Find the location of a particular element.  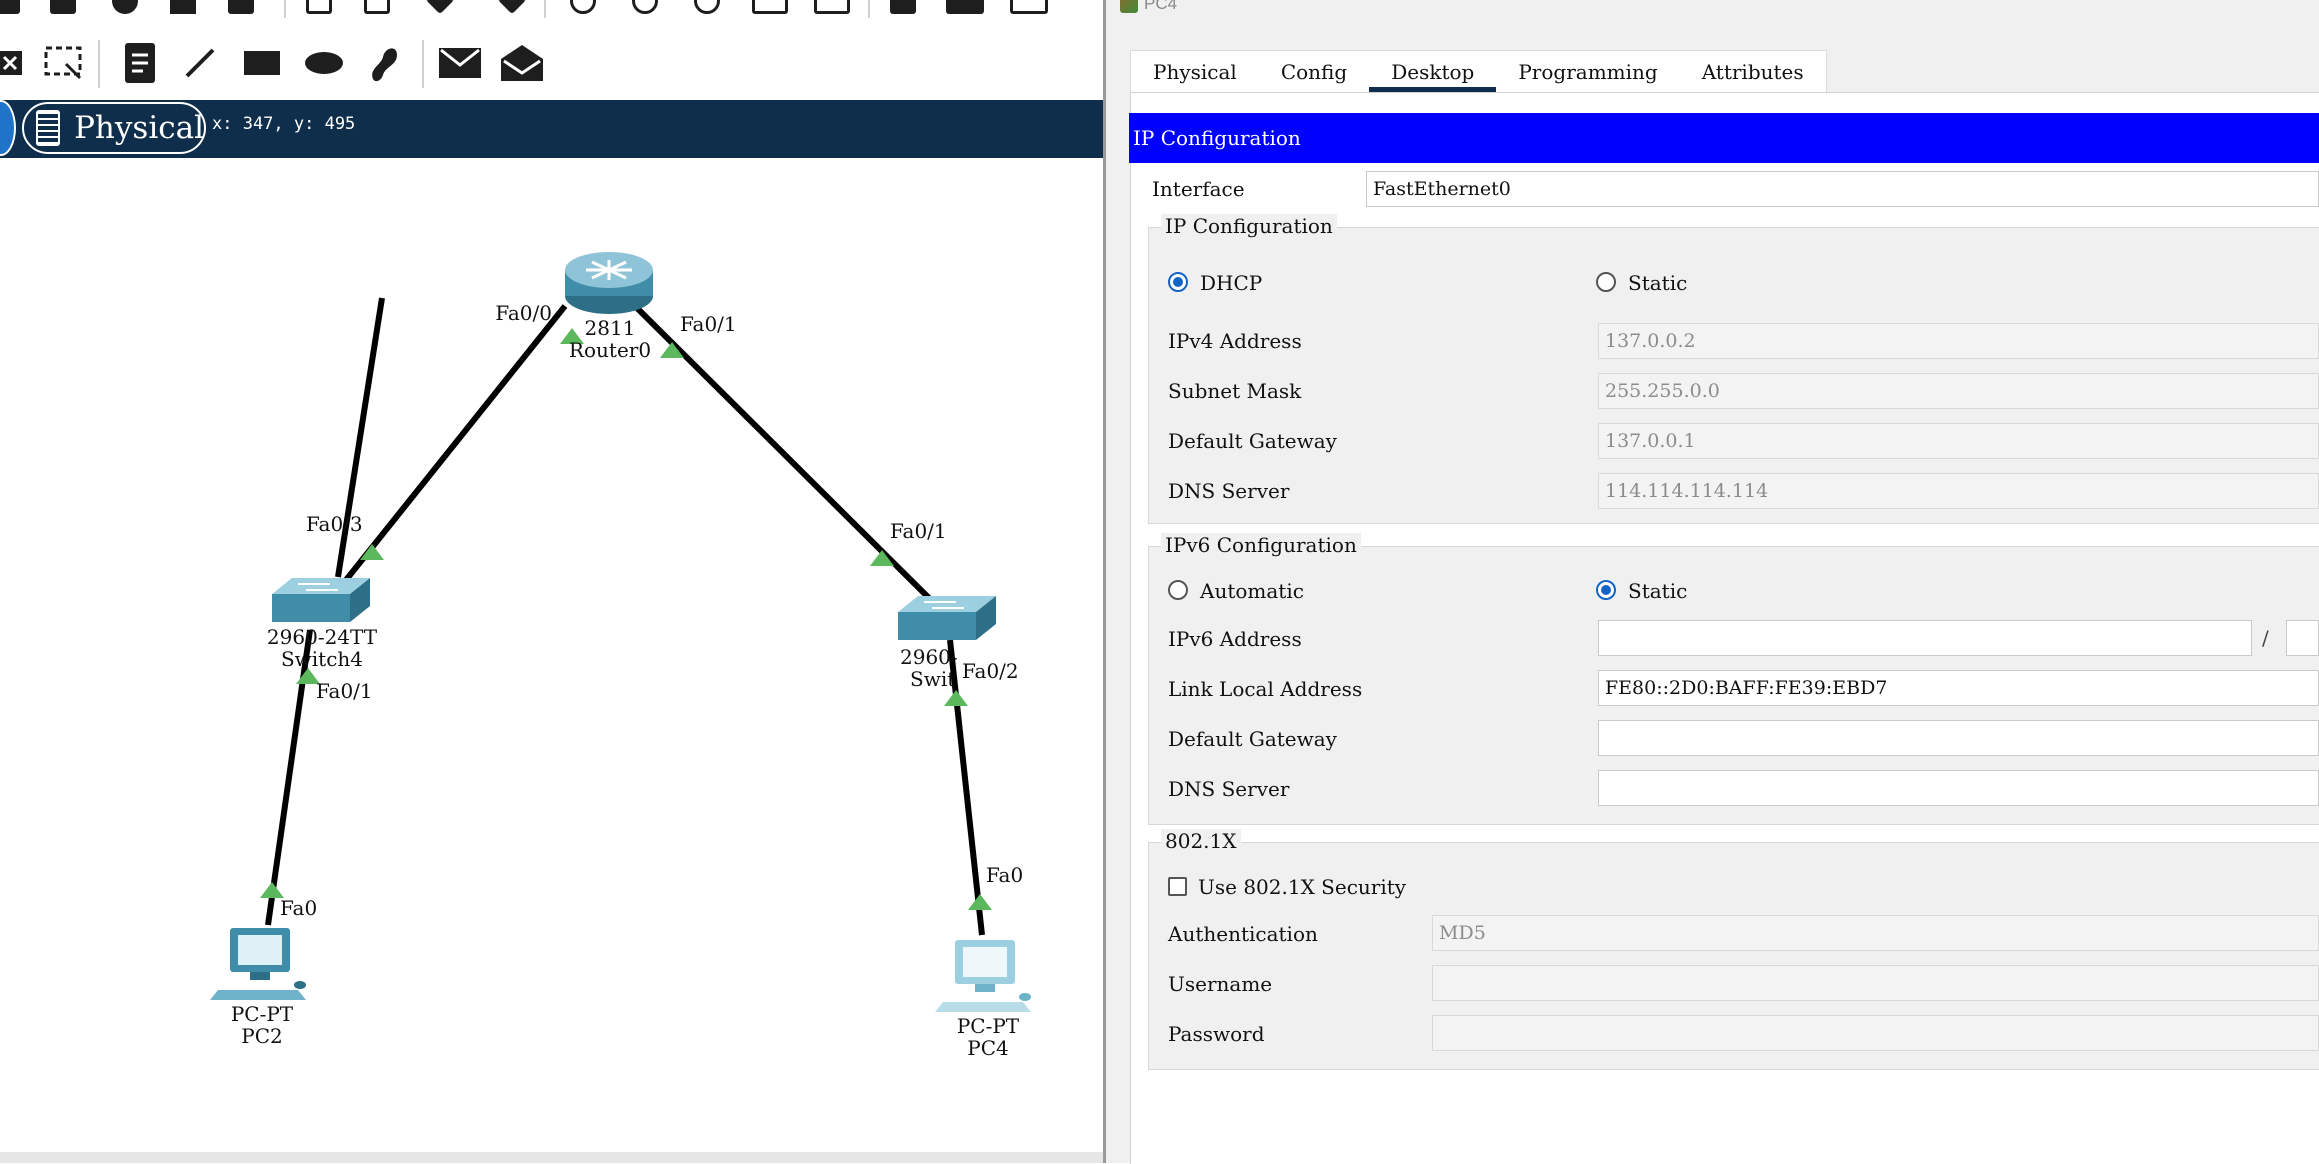

note-tool-icon is located at coordinates (140, 63).